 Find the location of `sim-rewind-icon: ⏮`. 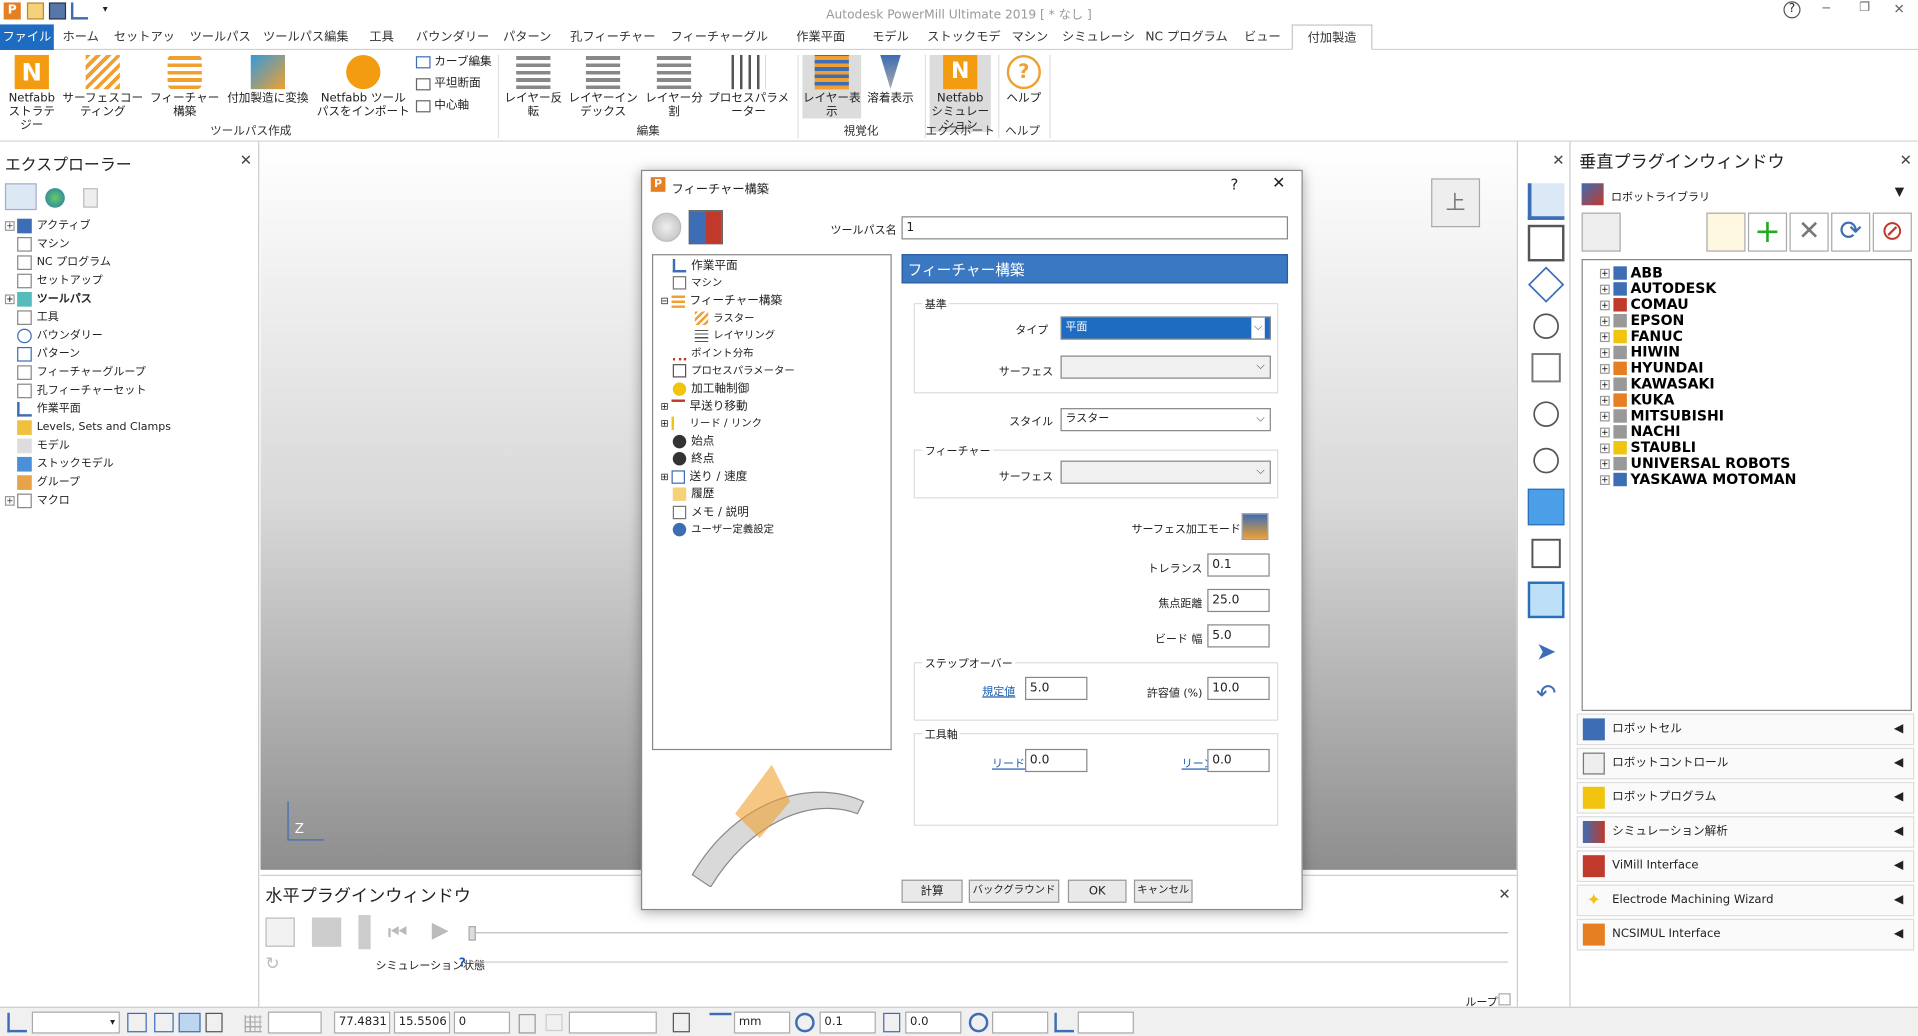

sim-rewind-icon: ⏮ is located at coordinates (398, 933).